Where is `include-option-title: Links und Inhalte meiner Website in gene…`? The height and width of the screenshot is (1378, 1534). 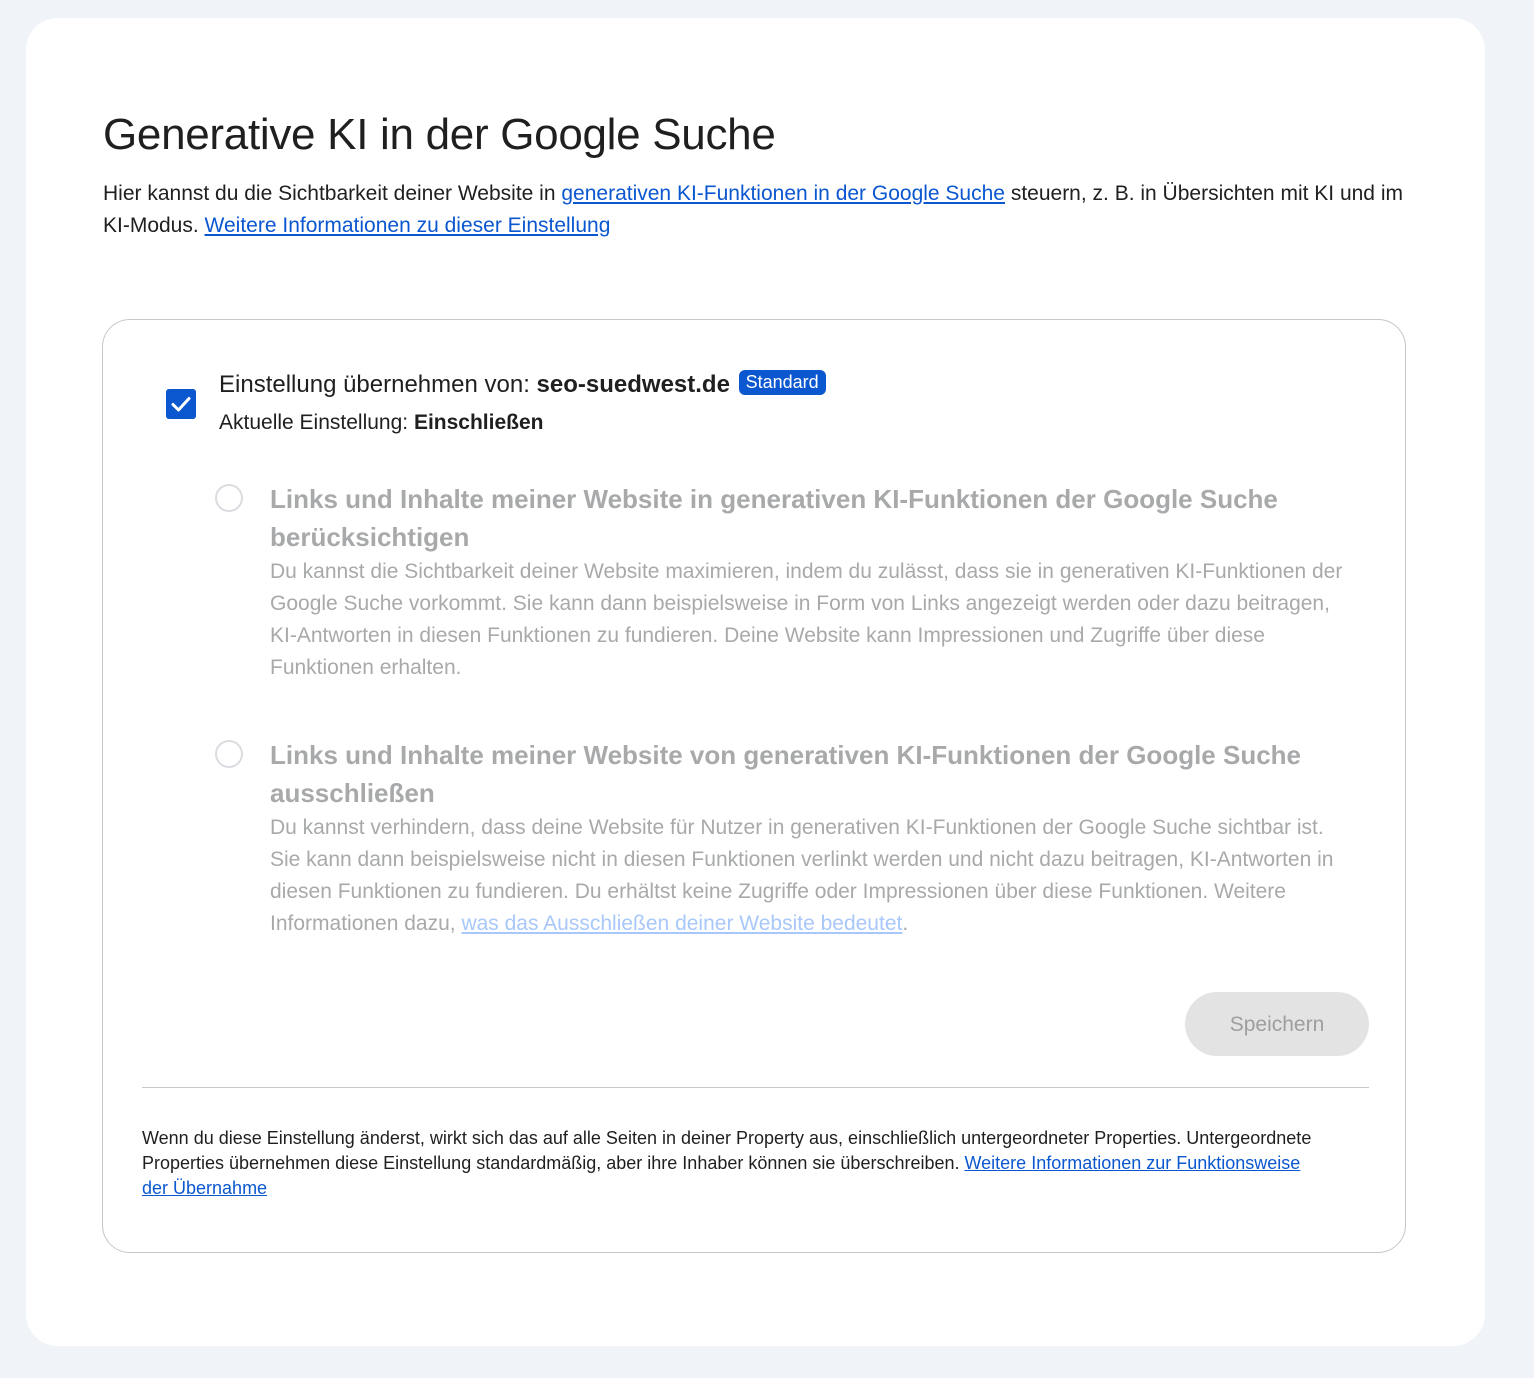 include-option-title: Links und Inhalte meiner Website in gene… is located at coordinates (774, 518).